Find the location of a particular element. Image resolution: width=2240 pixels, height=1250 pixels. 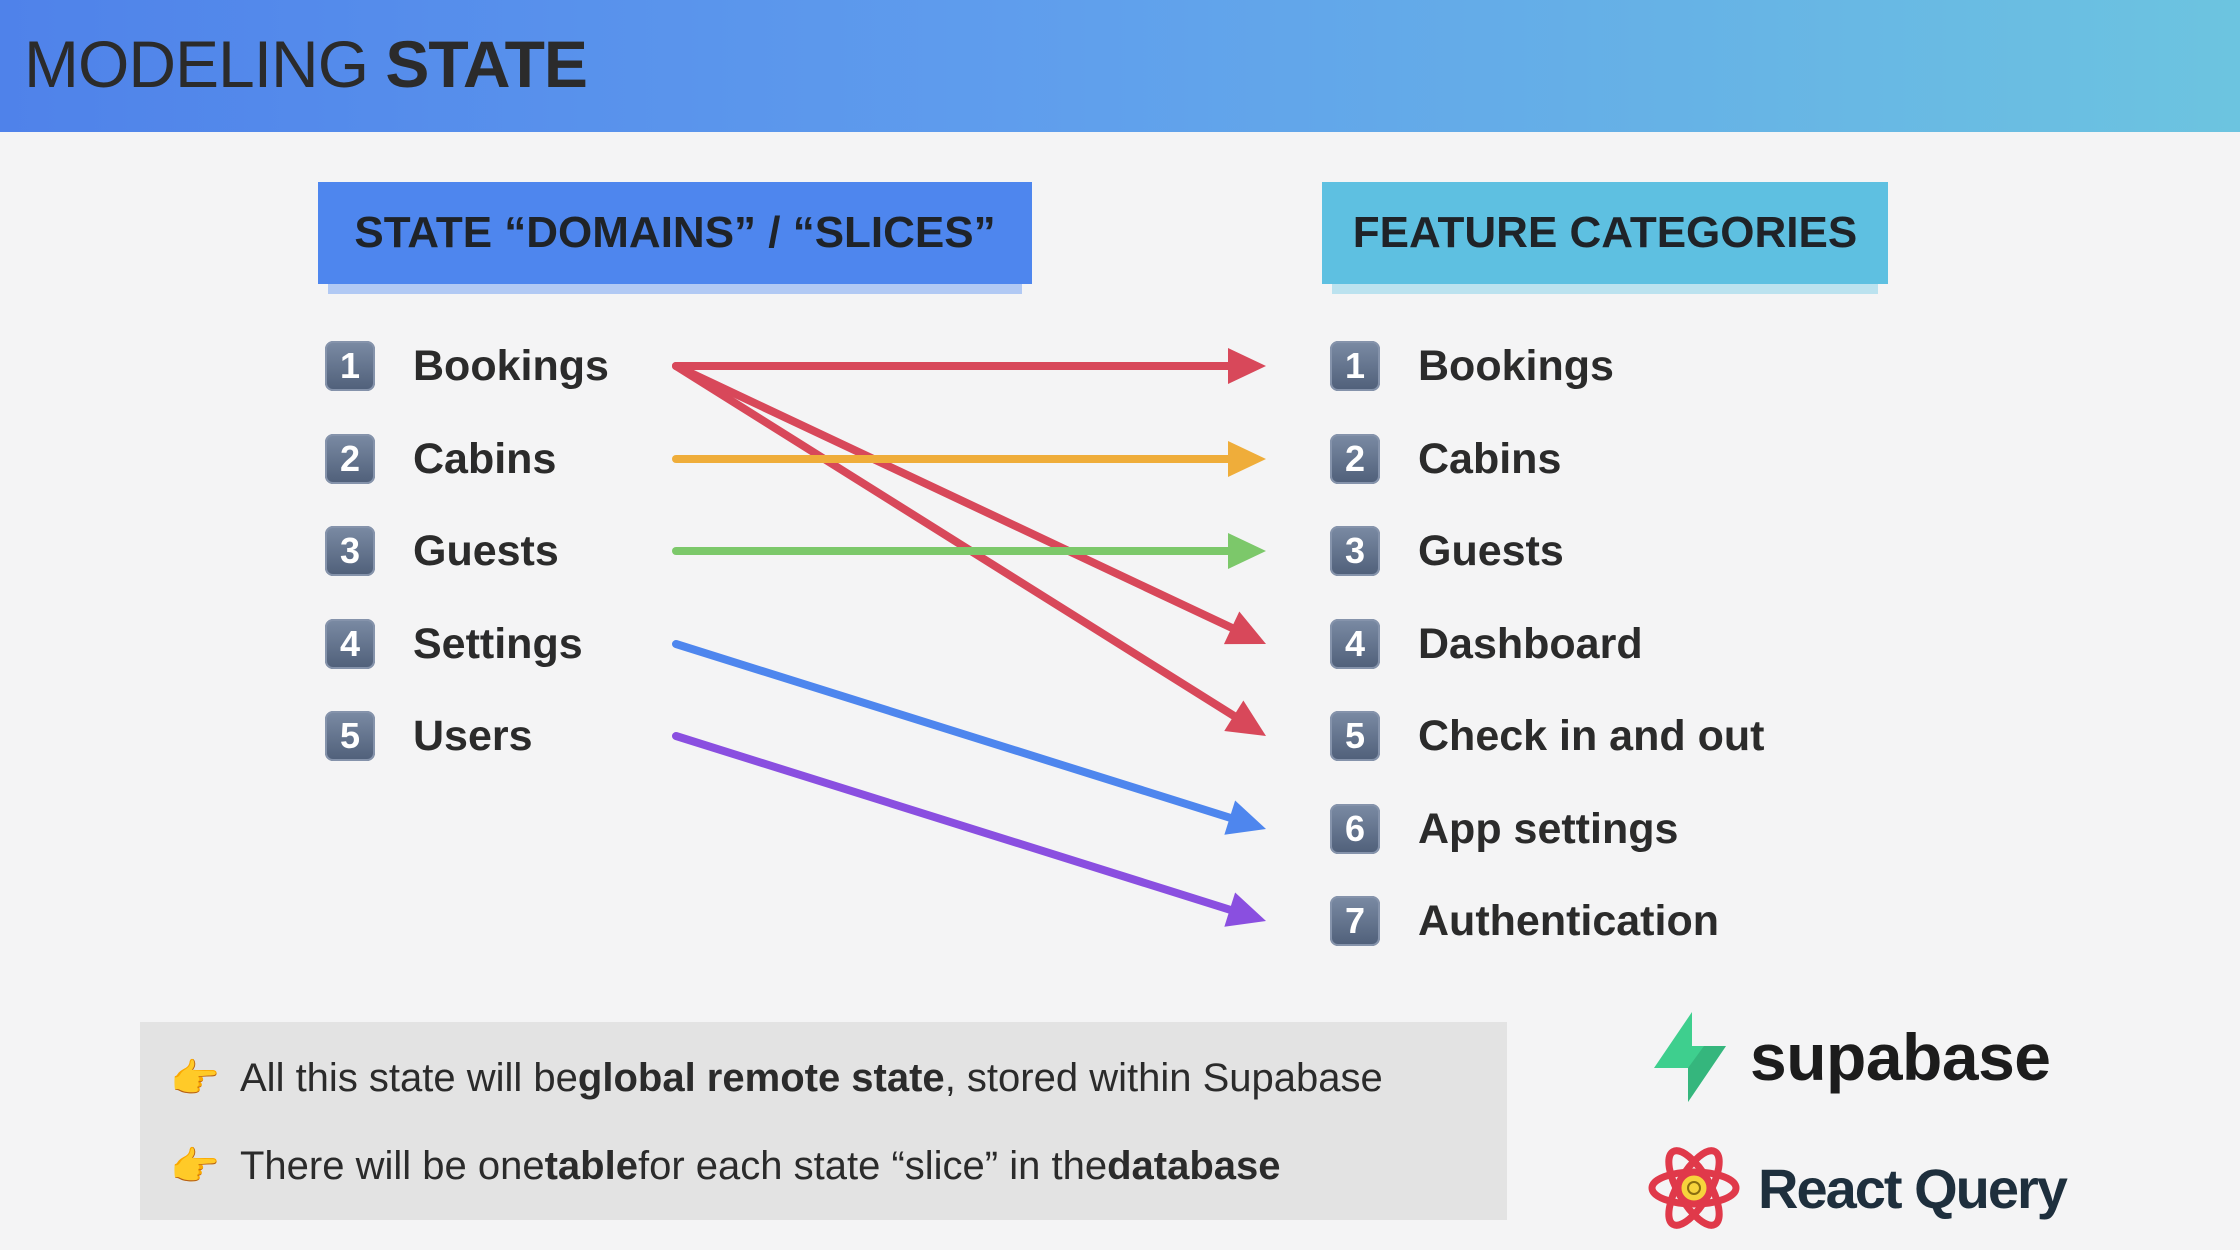

supabase-logo: supabase is located at coordinates (1849, 1057).